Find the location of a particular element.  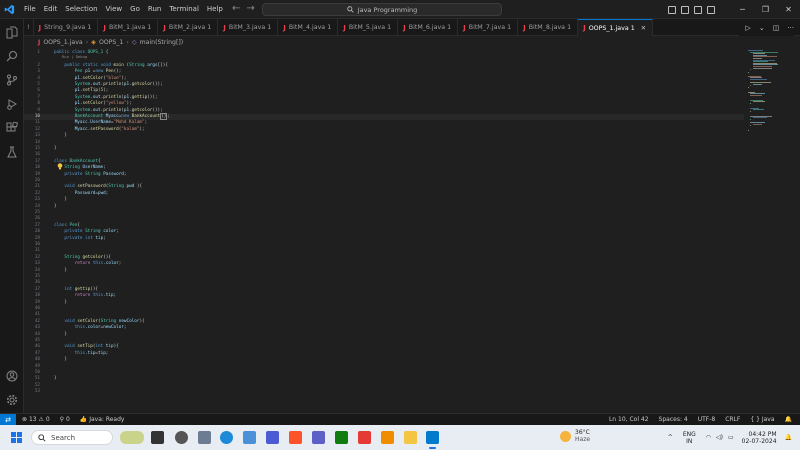

testing-icon is located at coordinates (12, 152).